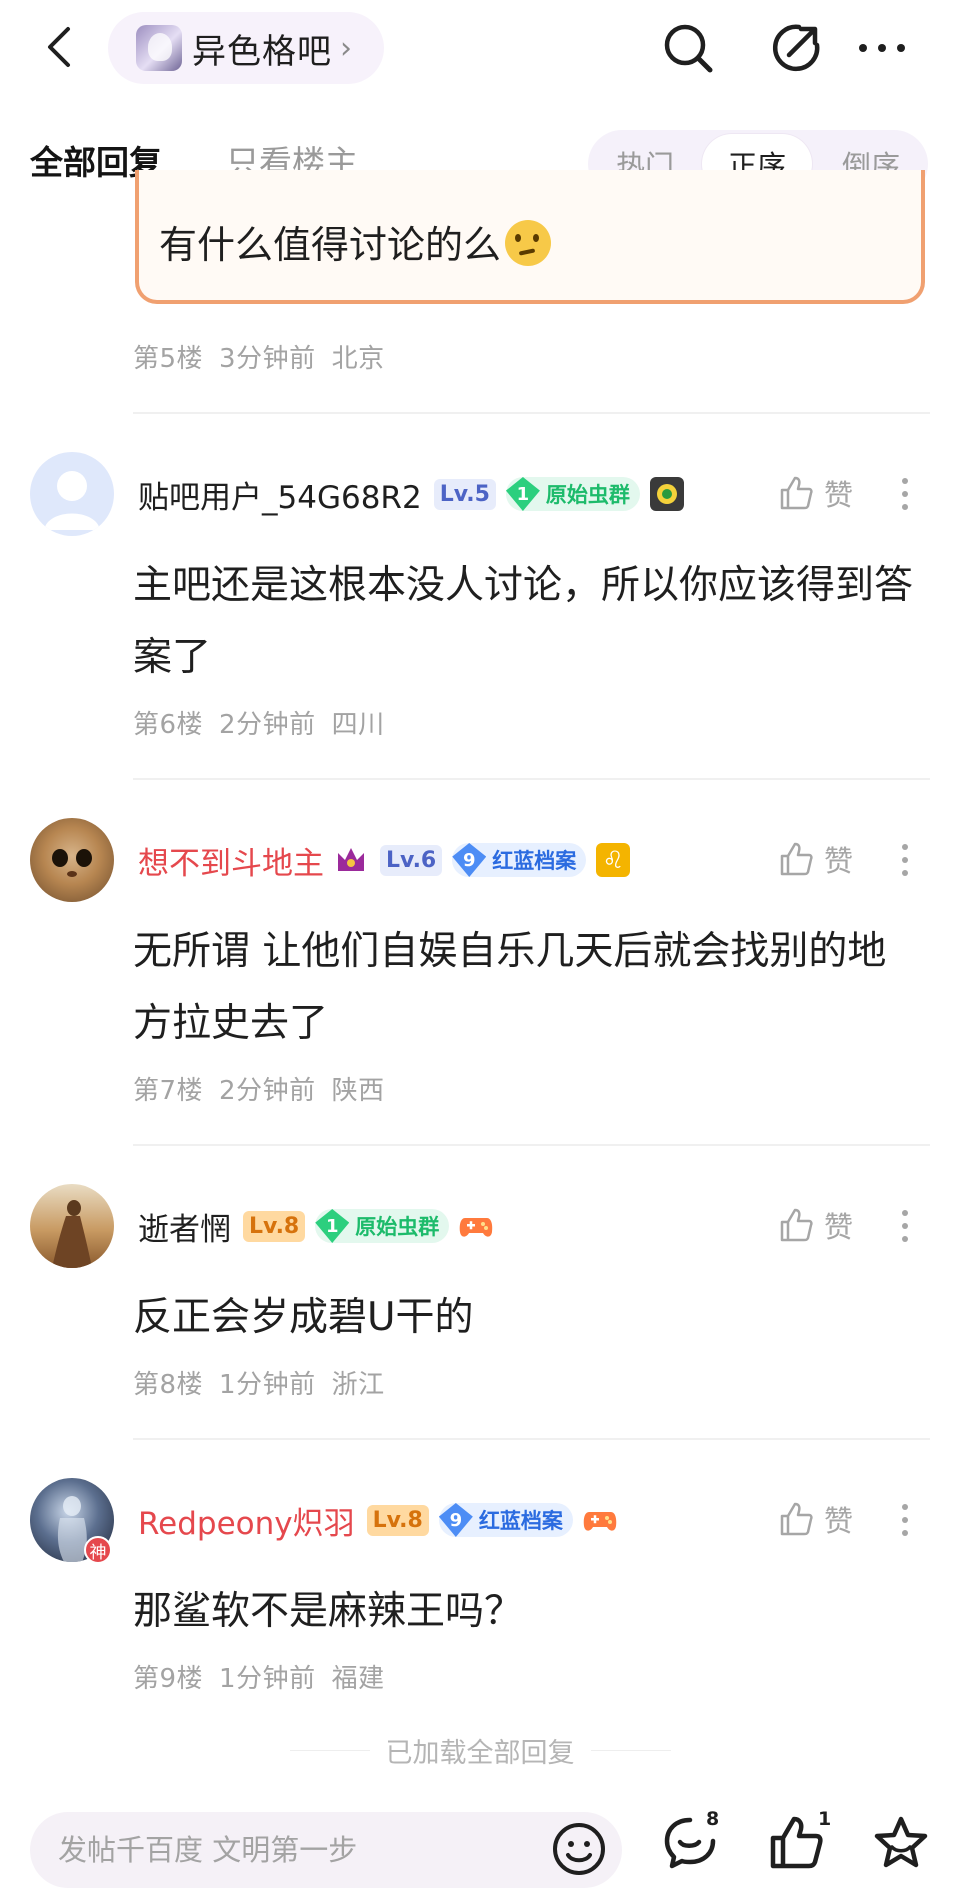  What do you see at coordinates (613, 860) in the screenshot?
I see `leo-sign-icon: ♌` at bounding box center [613, 860].